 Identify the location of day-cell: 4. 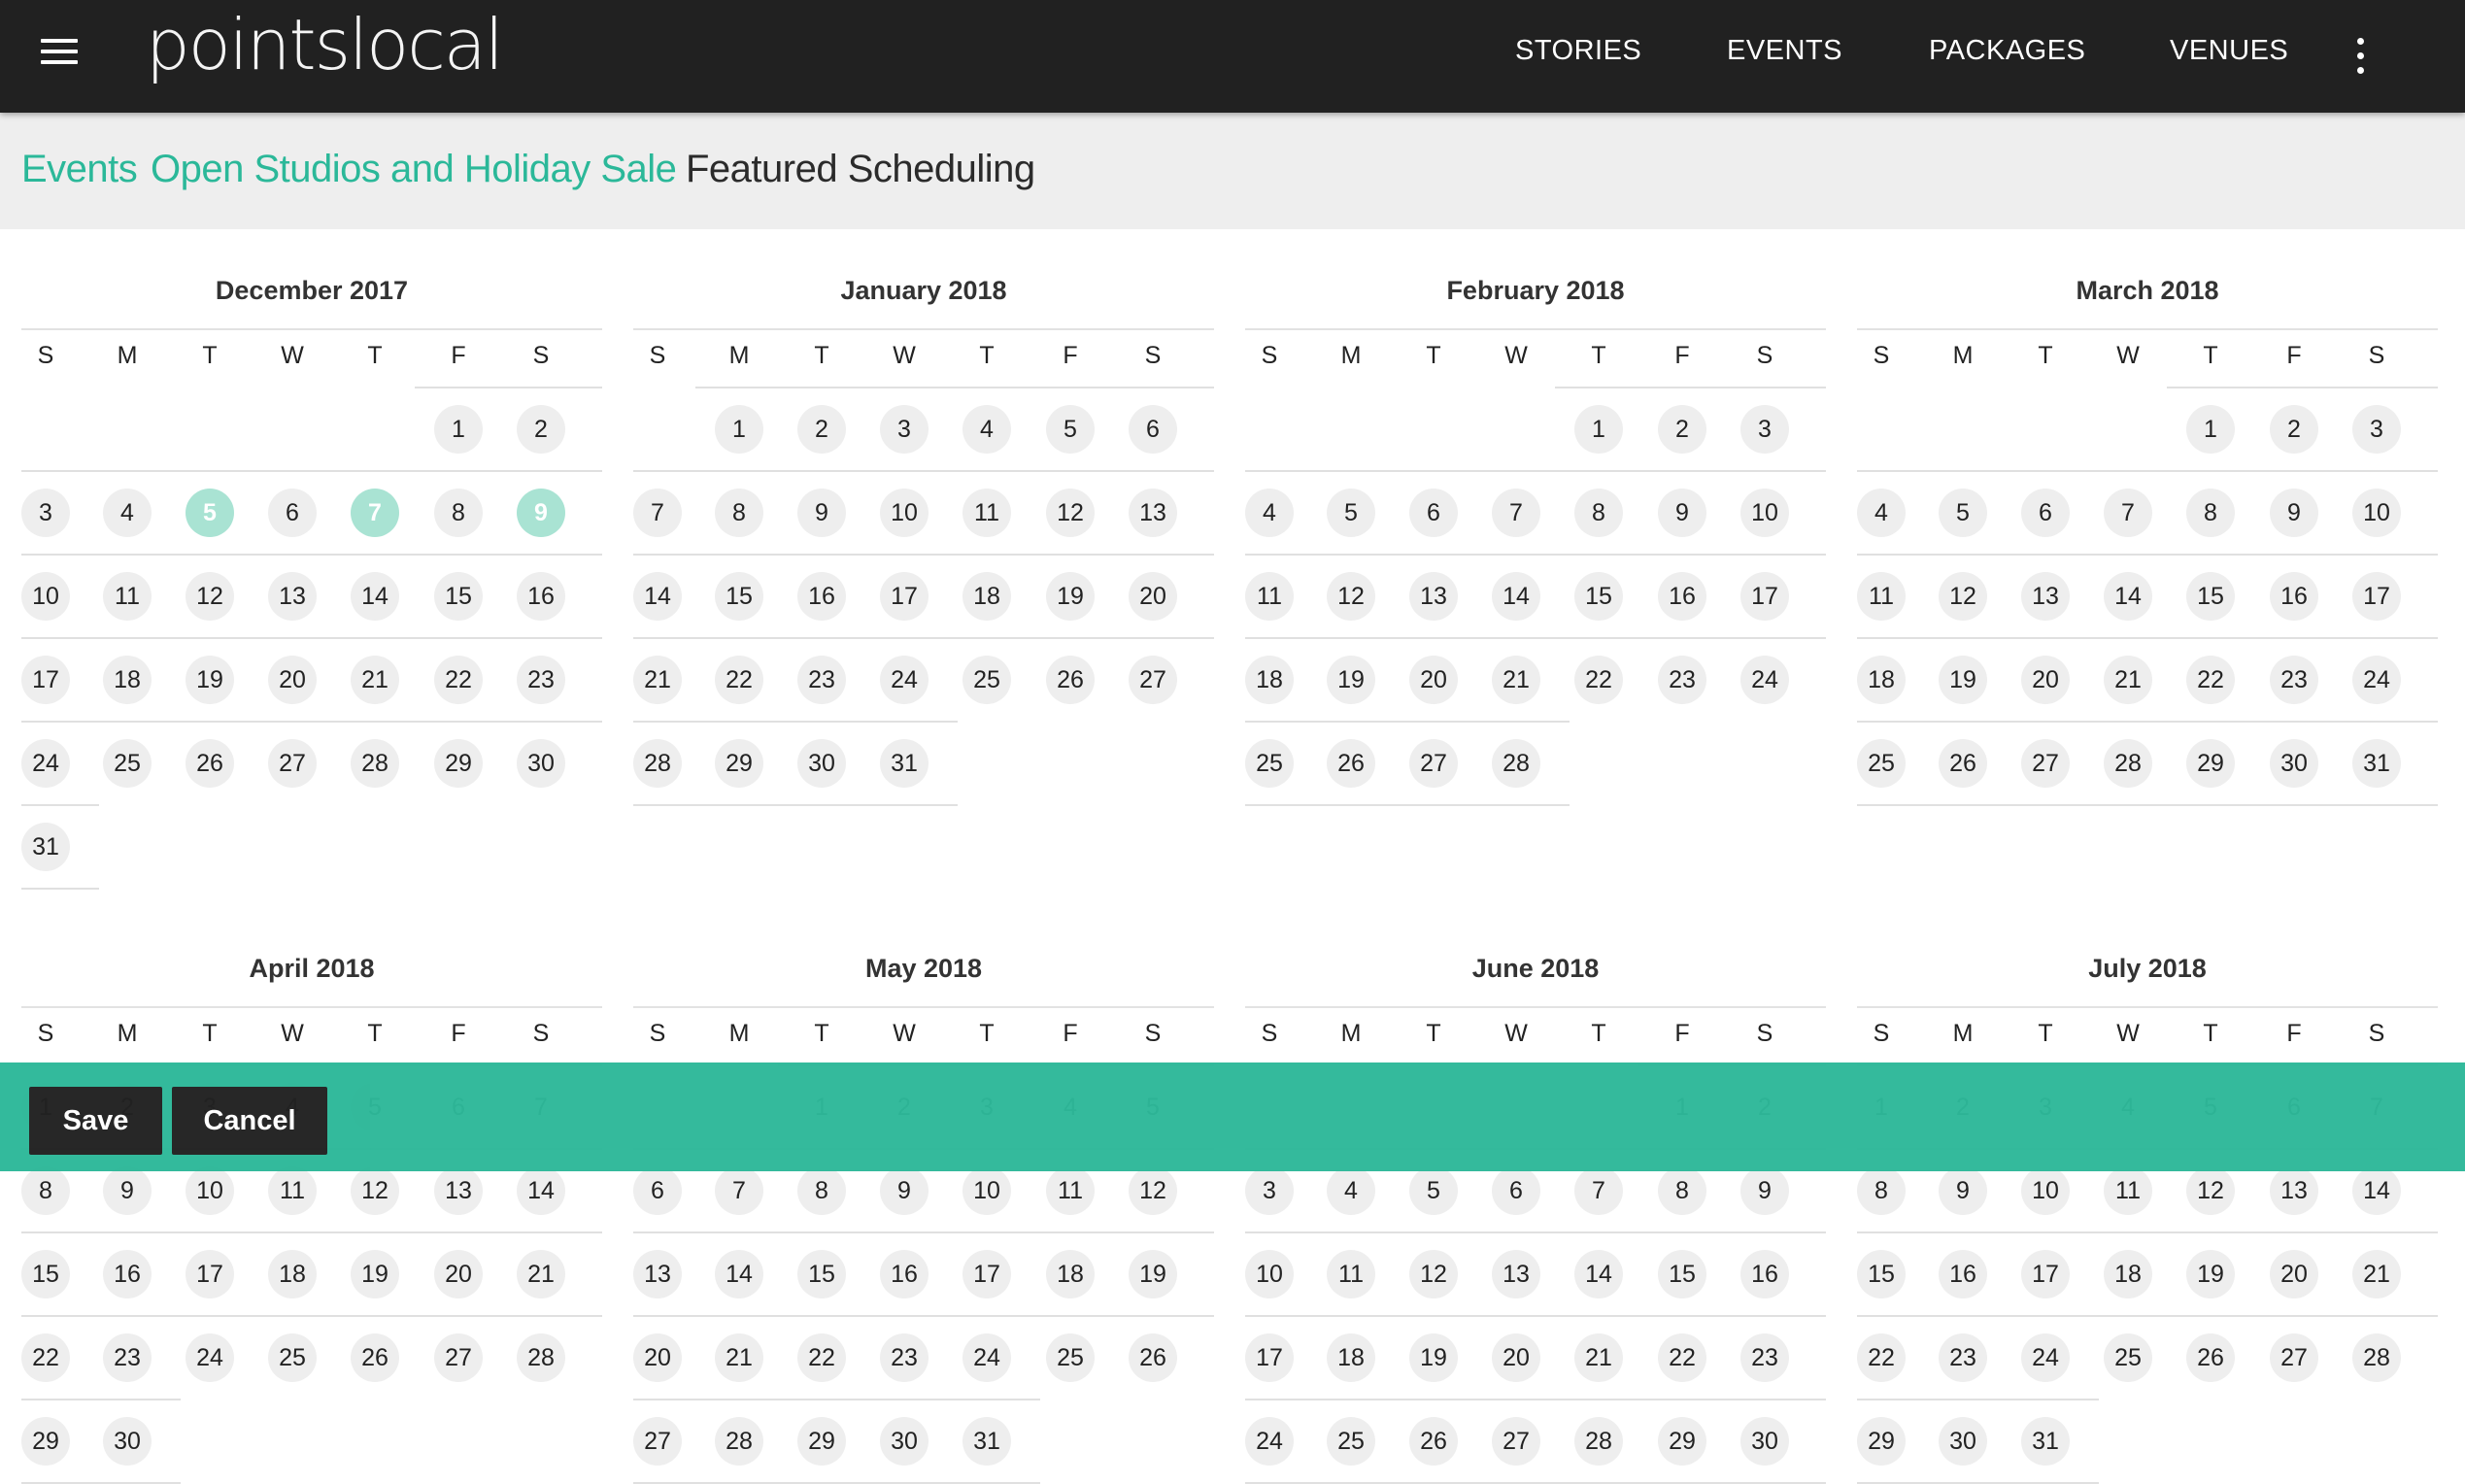
(1881, 513).